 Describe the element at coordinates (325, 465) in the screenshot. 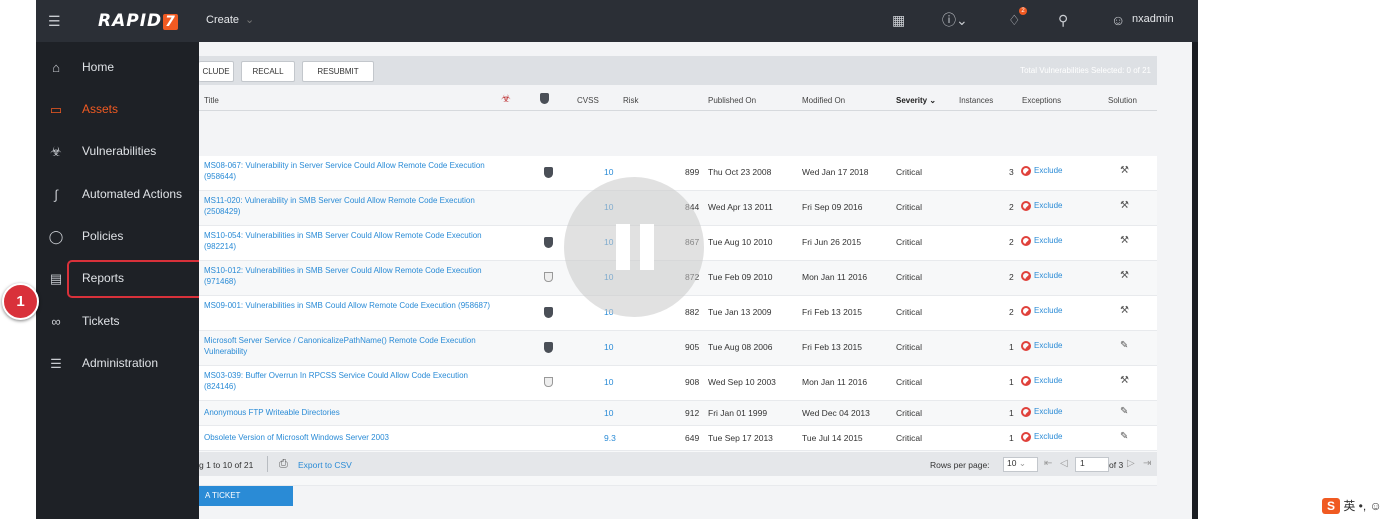

I see `export-csv-link: Export to CSV` at that location.